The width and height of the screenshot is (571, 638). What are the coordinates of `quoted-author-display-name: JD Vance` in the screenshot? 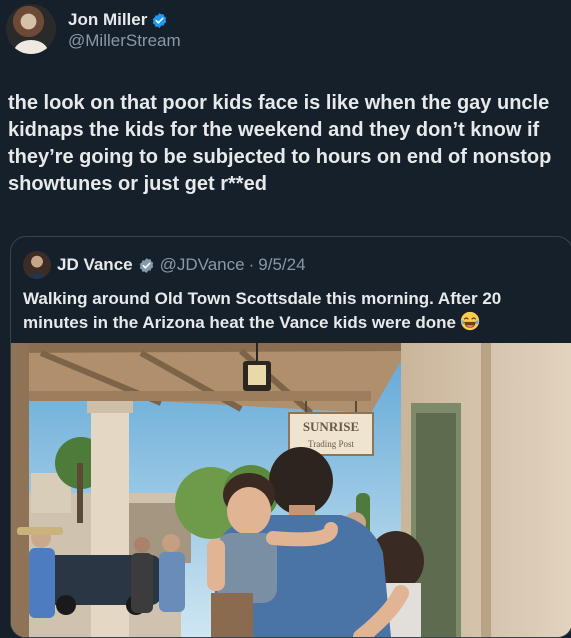 It's located at (95, 265).